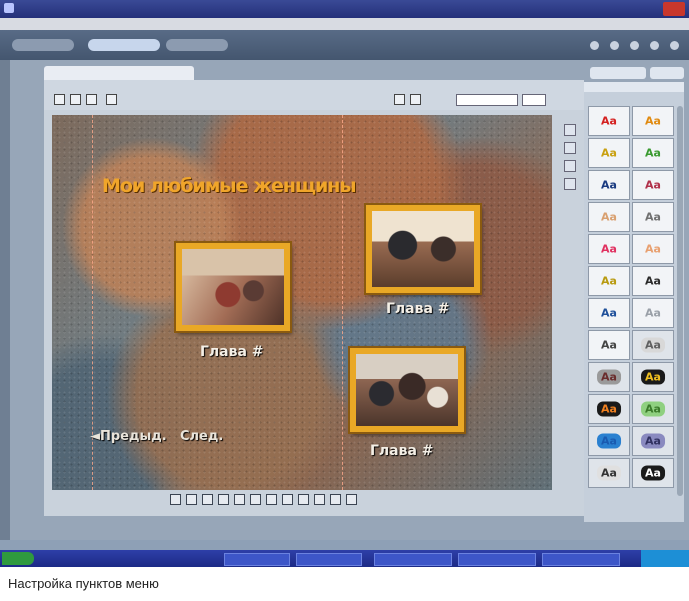  Describe the element at coordinates (570, 158) in the screenshot. I see `editor-side-tools` at that location.